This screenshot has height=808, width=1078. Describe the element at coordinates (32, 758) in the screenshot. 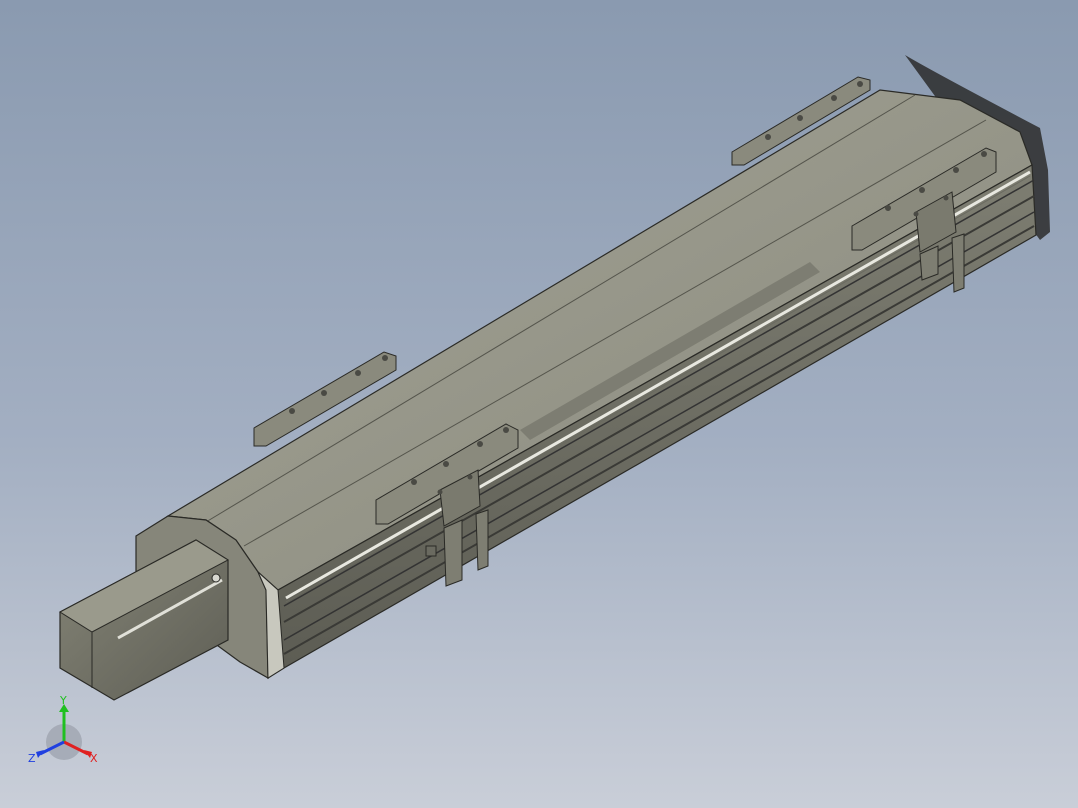

I see `z-axis-label: Z` at that location.